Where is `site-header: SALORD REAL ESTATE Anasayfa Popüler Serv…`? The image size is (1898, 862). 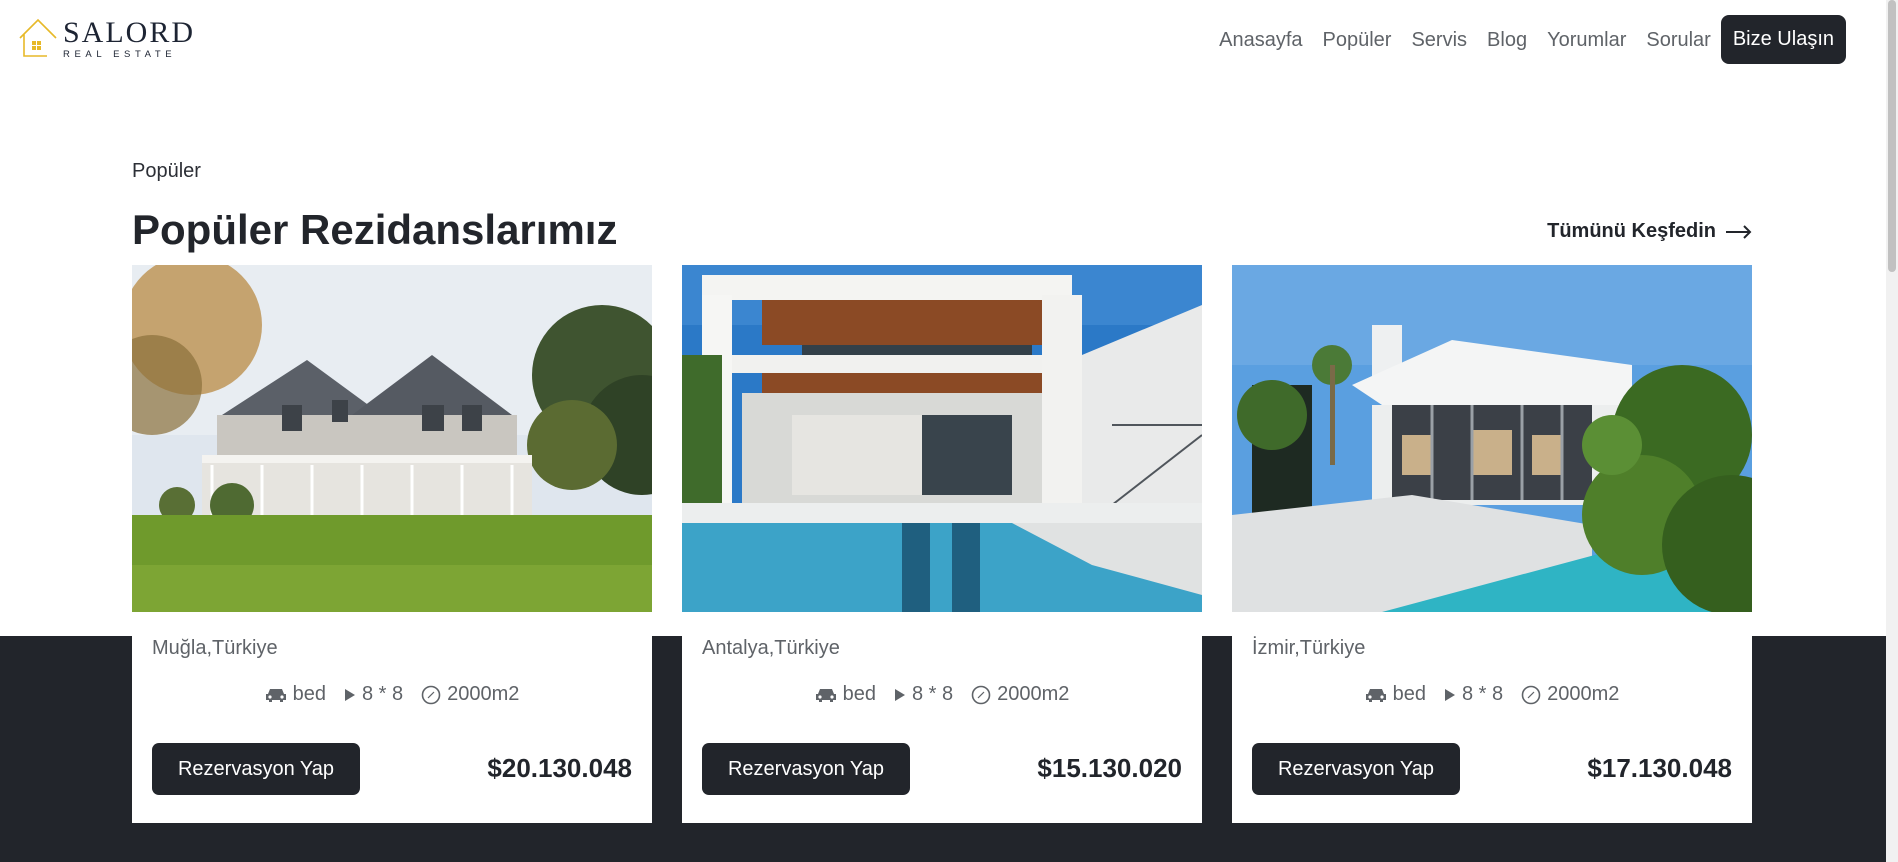
site-header: SALORD REAL ESTATE Anasayfa Popüler Serv… is located at coordinates (949, 40).